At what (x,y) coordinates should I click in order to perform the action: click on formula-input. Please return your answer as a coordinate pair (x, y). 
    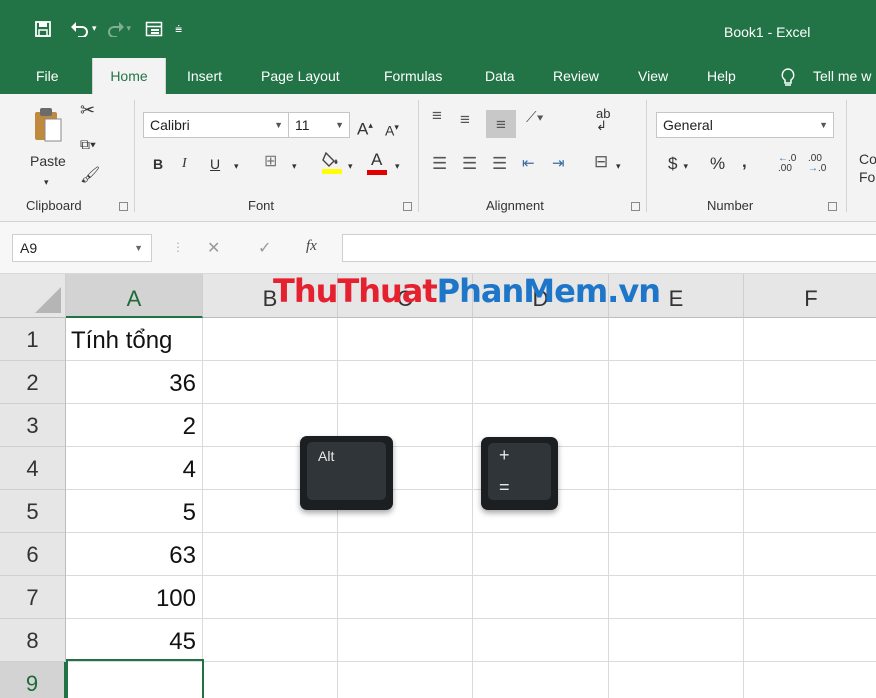
    Looking at the image, I should click on (609, 248).